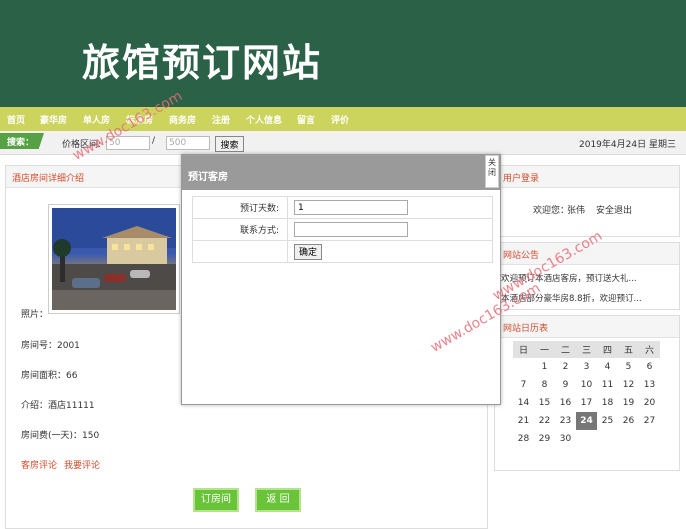 This screenshot has width=686, height=529. I want to click on calendar-day: 27, so click(649, 421).